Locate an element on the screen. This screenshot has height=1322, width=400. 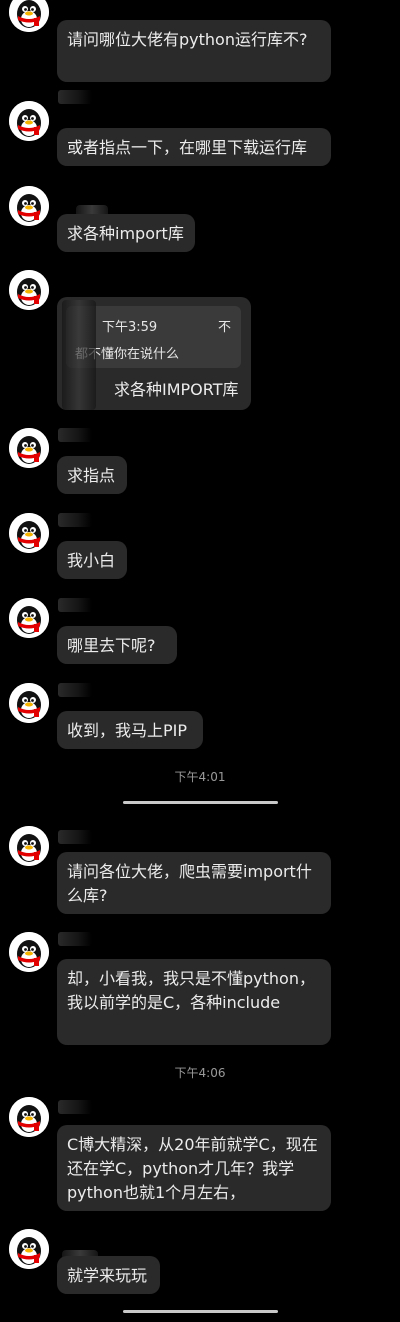
message-bubble: 却，小看我，我只是不懂python，我以前学的是C，各种include is located at coordinates (194, 1002).